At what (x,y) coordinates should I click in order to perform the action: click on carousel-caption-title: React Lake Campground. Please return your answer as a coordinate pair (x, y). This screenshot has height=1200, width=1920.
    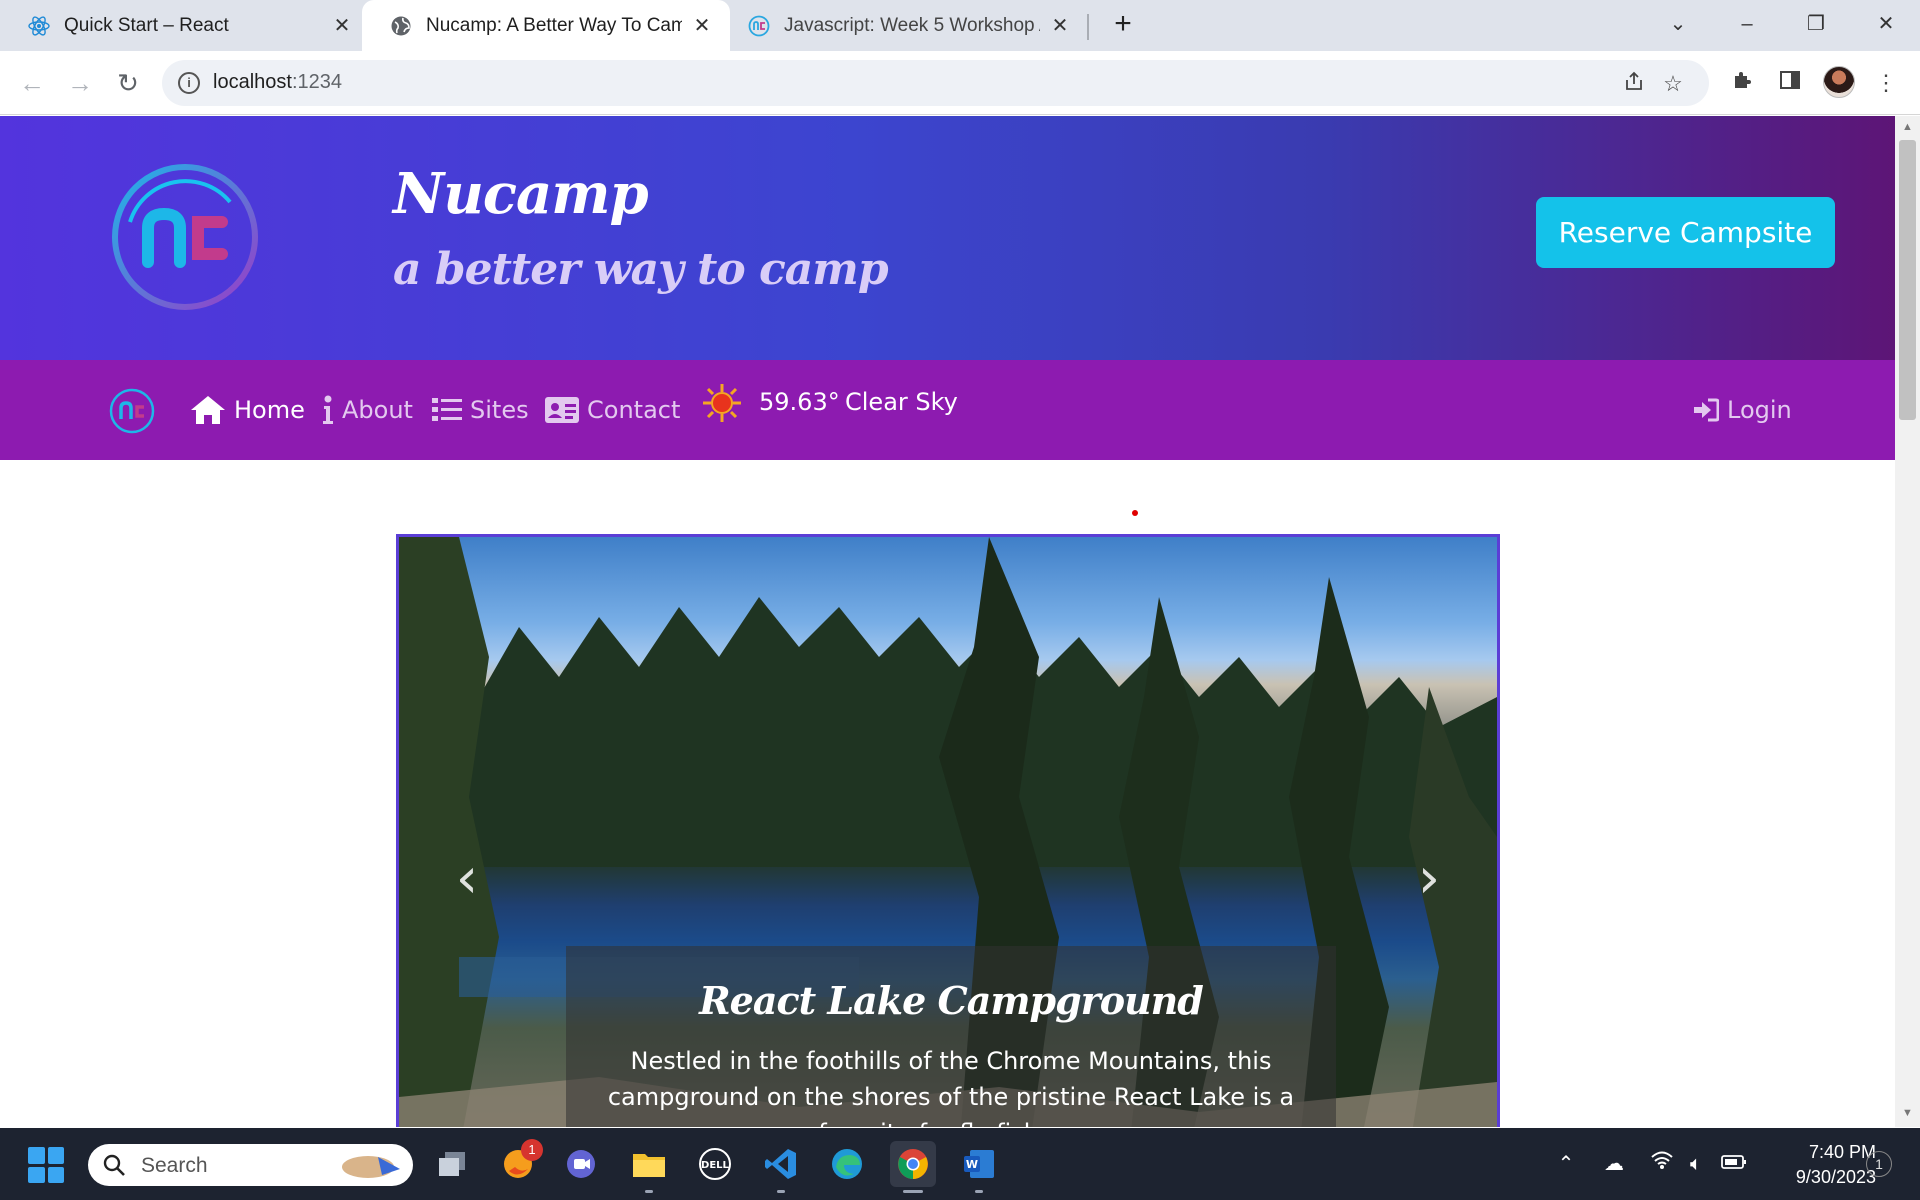
    Looking at the image, I should click on (951, 1000).